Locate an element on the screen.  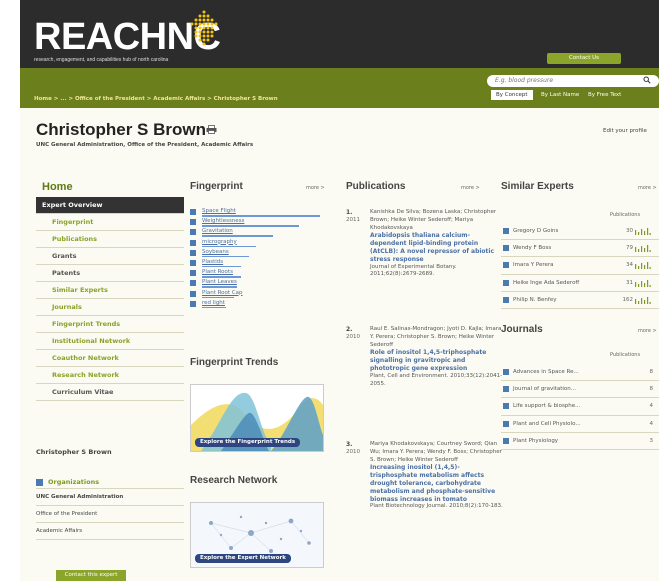
contact-expert-button: Contact this expert is located at coordinates (91, 575).